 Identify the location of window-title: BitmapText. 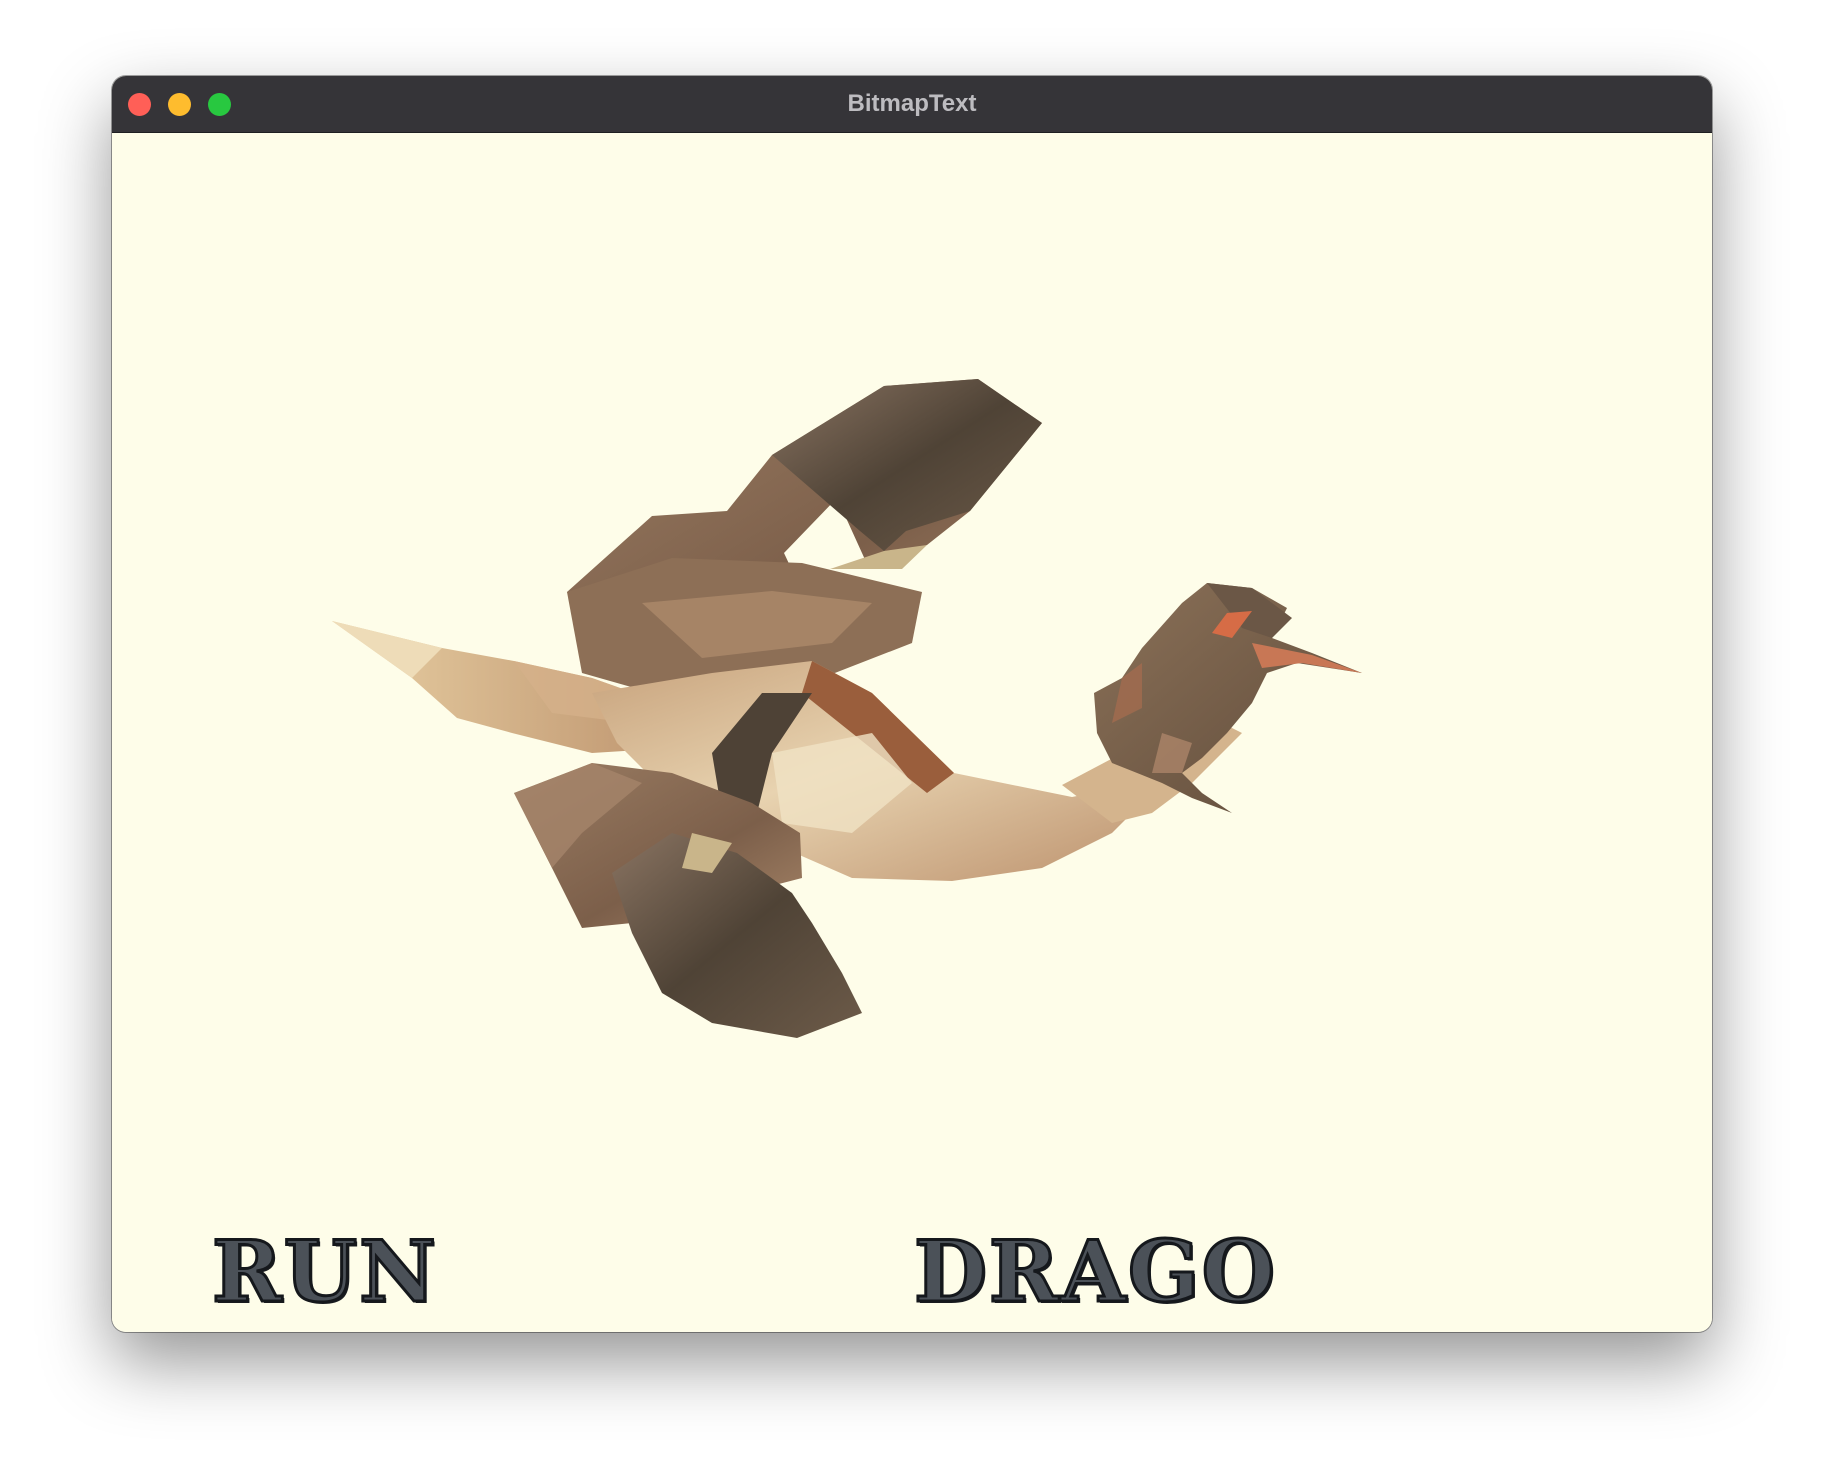
(912, 103).